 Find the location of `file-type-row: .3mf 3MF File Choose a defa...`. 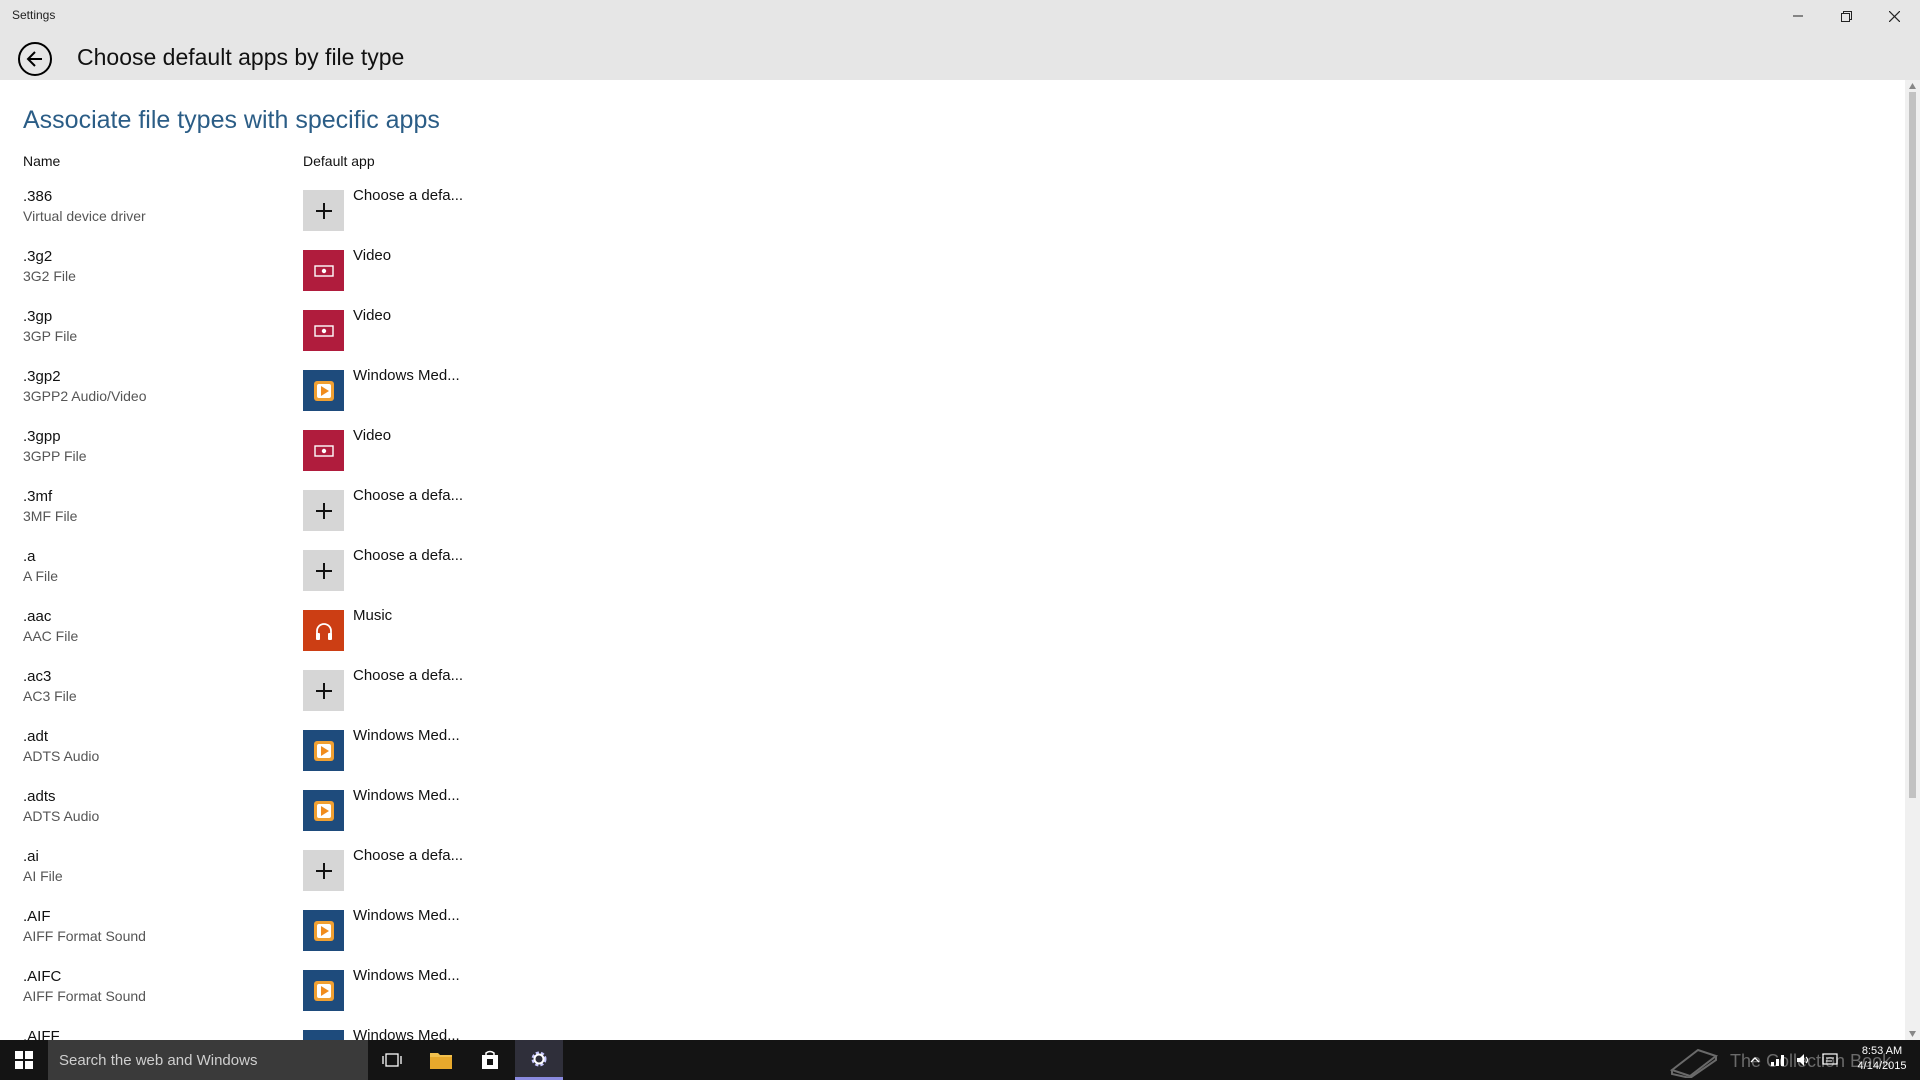

file-type-row: .3mf 3MF File Choose a defa... is located at coordinates (450, 510).